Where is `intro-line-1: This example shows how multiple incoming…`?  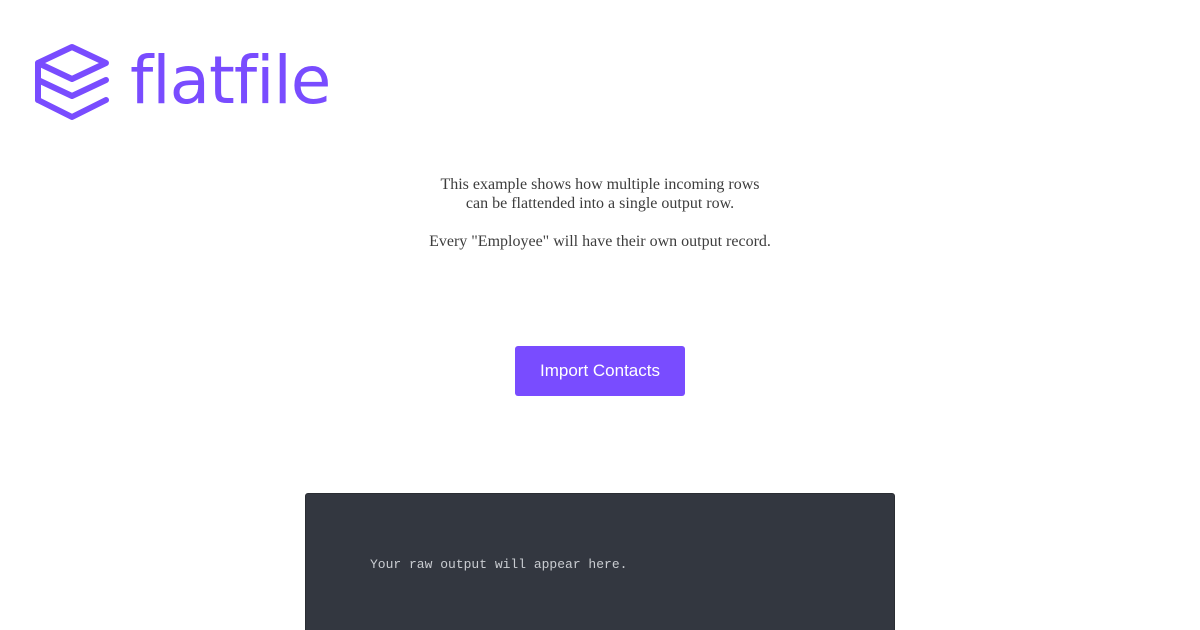 intro-line-1: This example shows how multiple incoming… is located at coordinates (600, 184).